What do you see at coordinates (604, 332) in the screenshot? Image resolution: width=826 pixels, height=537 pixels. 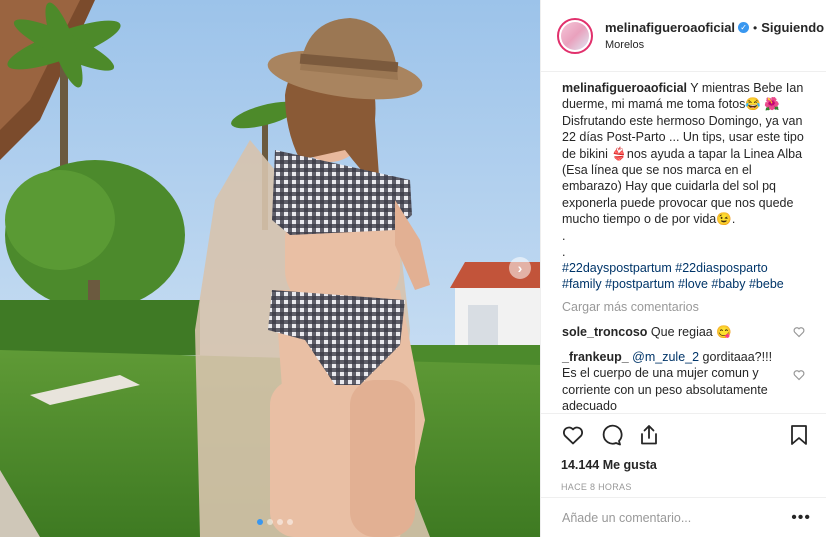 I see `comment-username: sole_troncoso` at bounding box center [604, 332].